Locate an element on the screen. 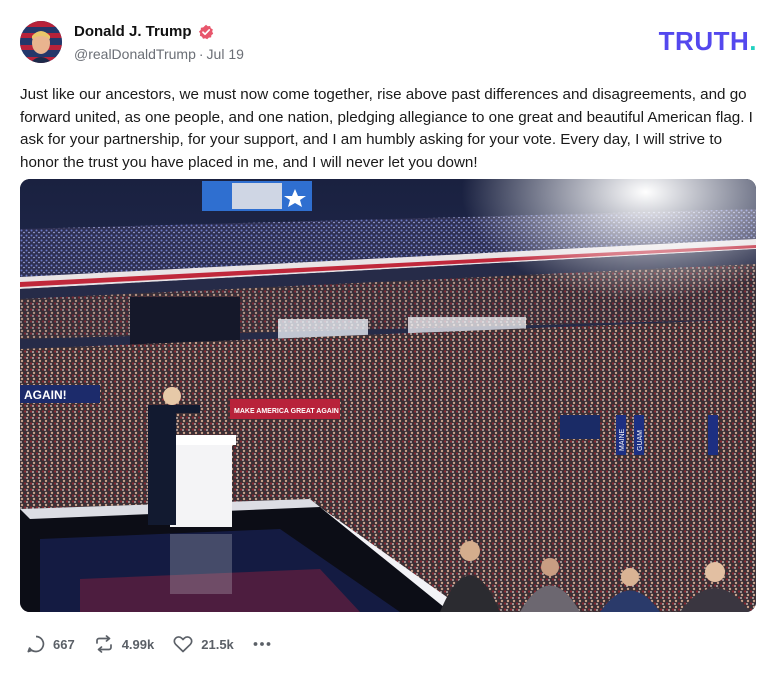  more-button is located at coordinates (262, 644).